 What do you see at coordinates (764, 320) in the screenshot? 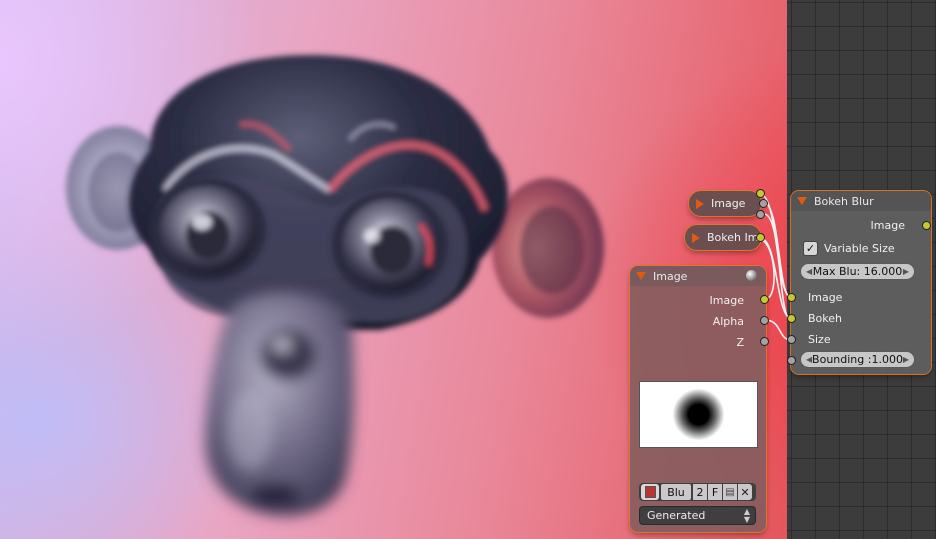
I see `alpha-output-socket` at bounding box center [764, 320].